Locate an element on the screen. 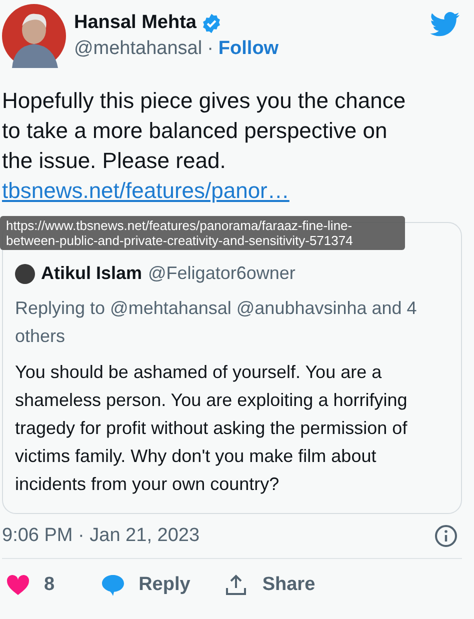  quoted-author-handle: @Feligator6owner is located at coordinates (222, 273).